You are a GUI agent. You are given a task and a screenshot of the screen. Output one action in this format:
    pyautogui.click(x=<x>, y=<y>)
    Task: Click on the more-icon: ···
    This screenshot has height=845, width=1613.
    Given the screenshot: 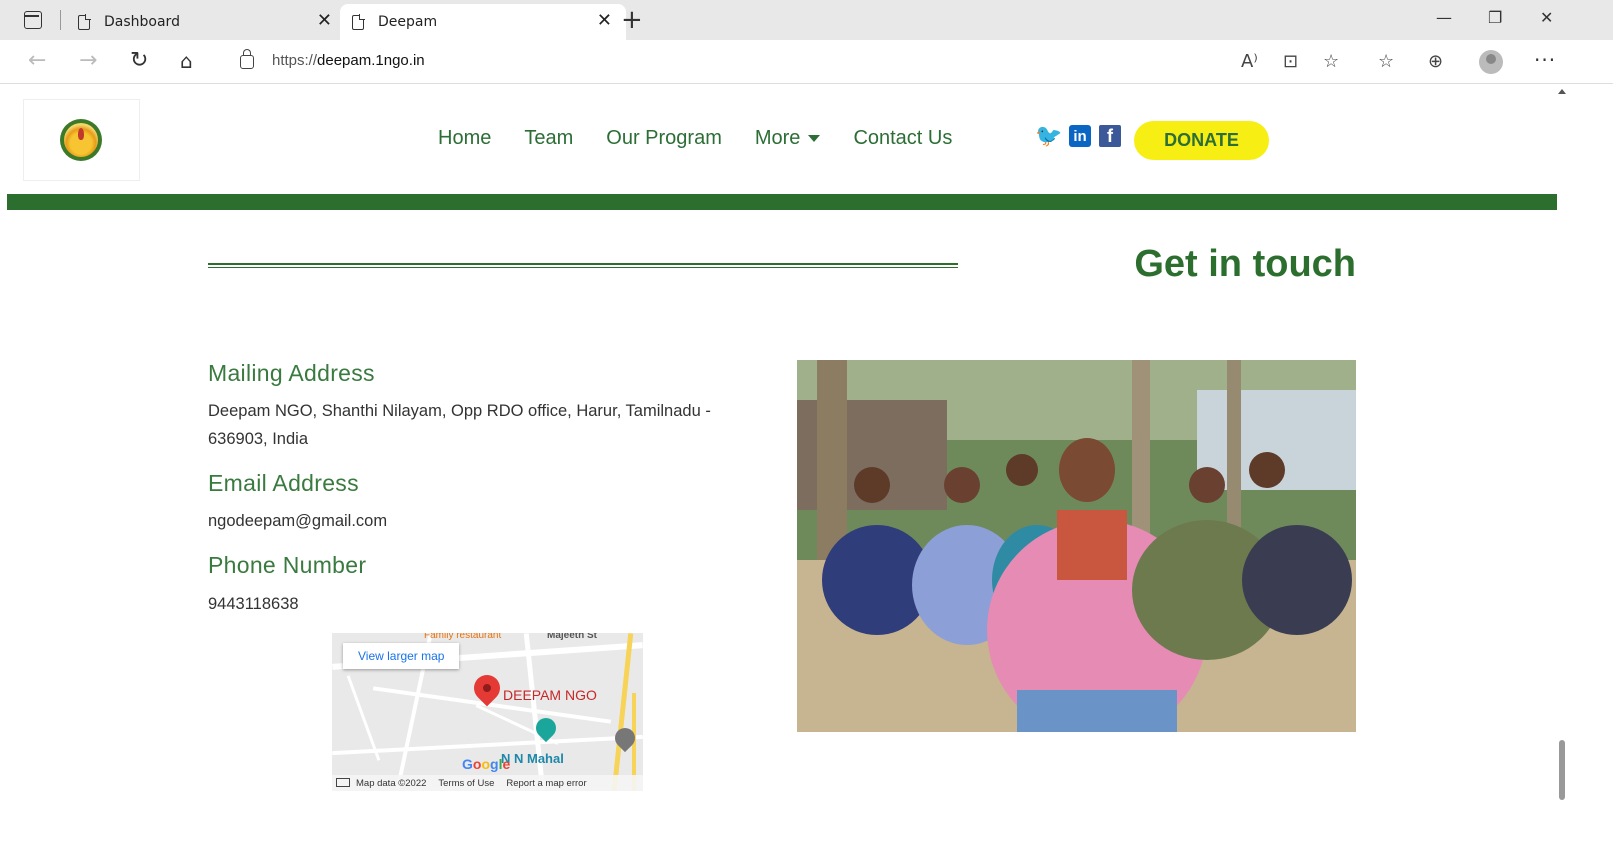 What is the action you would take?
    pyautogui.click(x=1545, y=60)
    